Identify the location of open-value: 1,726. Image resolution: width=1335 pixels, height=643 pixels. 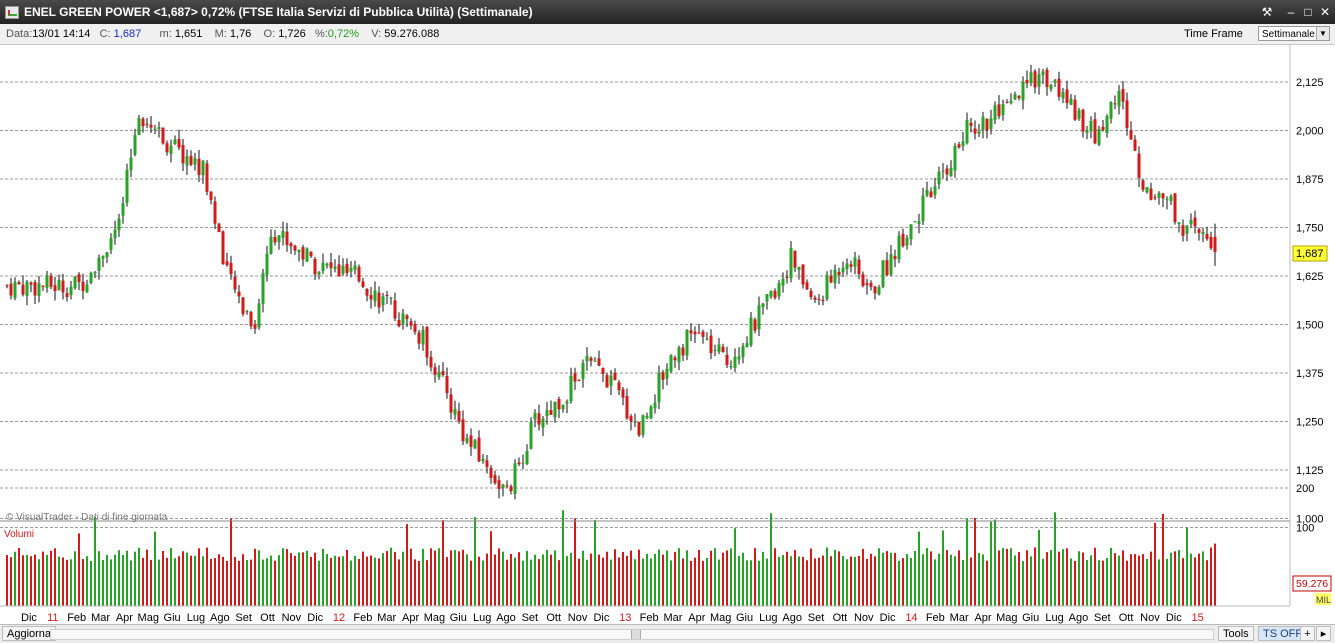
(292, 34).